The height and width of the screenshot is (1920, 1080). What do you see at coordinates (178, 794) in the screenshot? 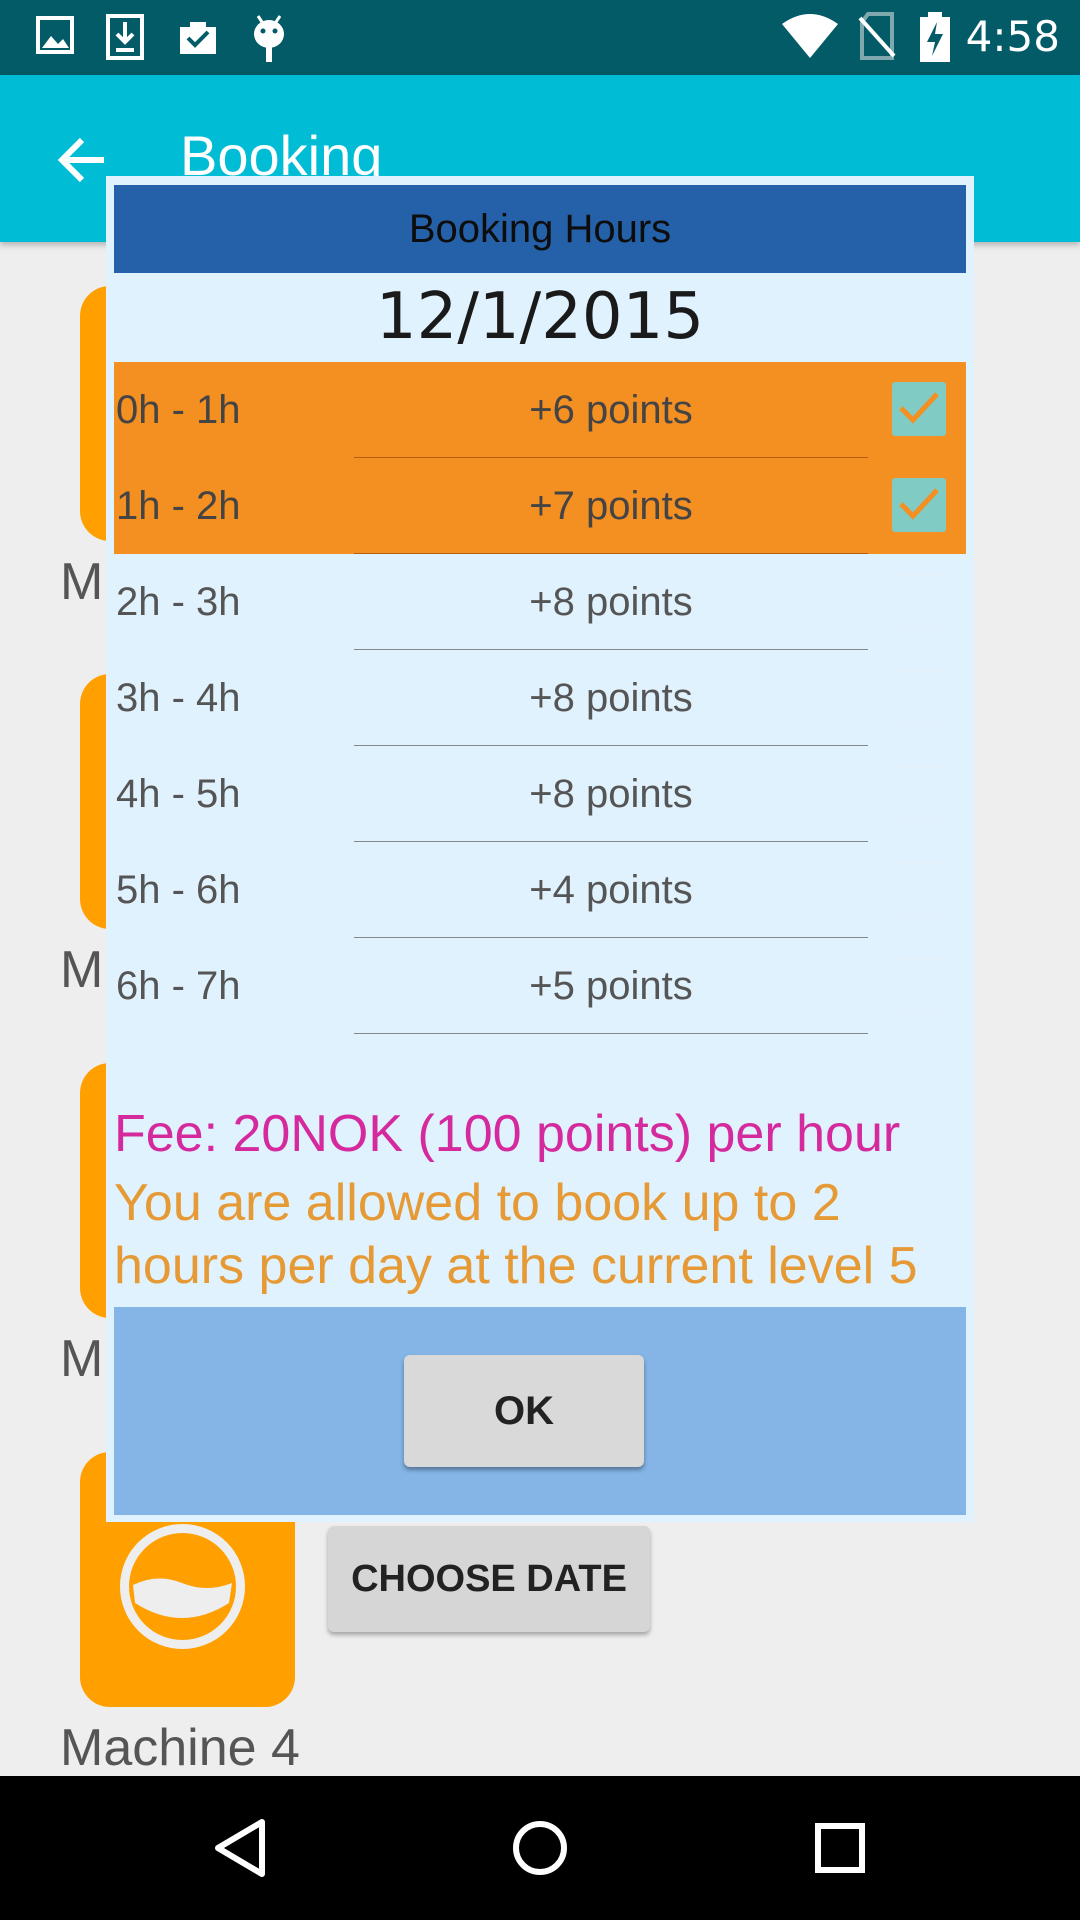
I see `hour-range: 4h - 5h` at bounding box center [178, 794].